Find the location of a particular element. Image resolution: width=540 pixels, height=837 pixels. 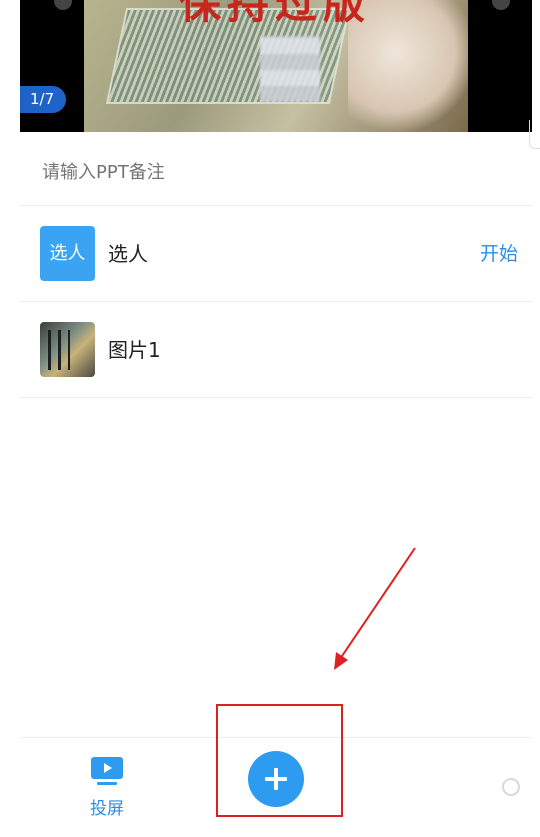

watermark-logo-icon is located at coordinates (511, 787).